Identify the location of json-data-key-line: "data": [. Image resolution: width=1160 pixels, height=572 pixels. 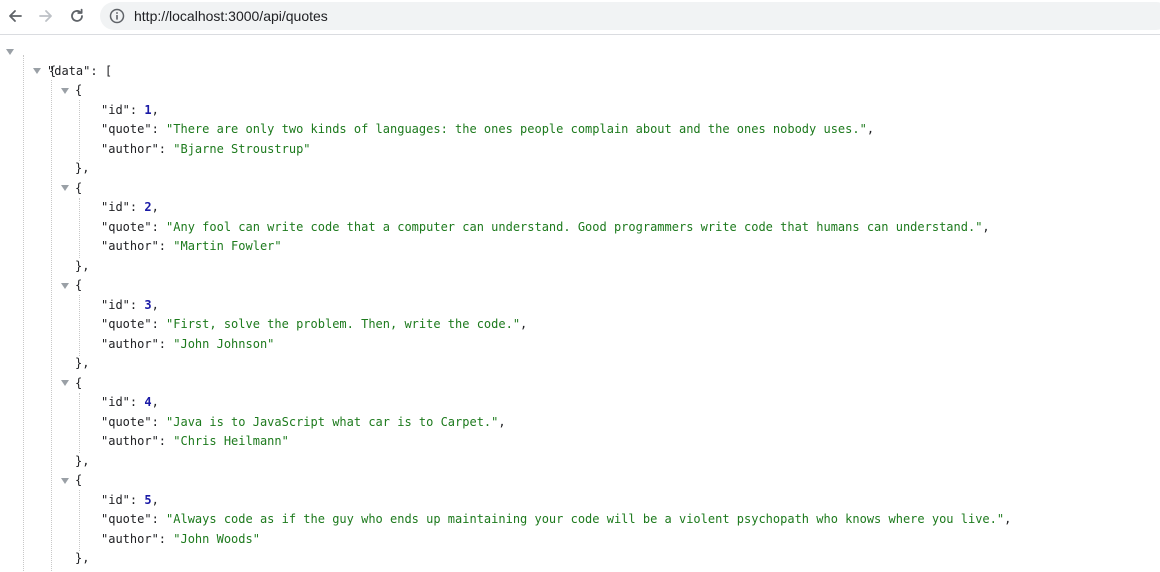
(80, 70).